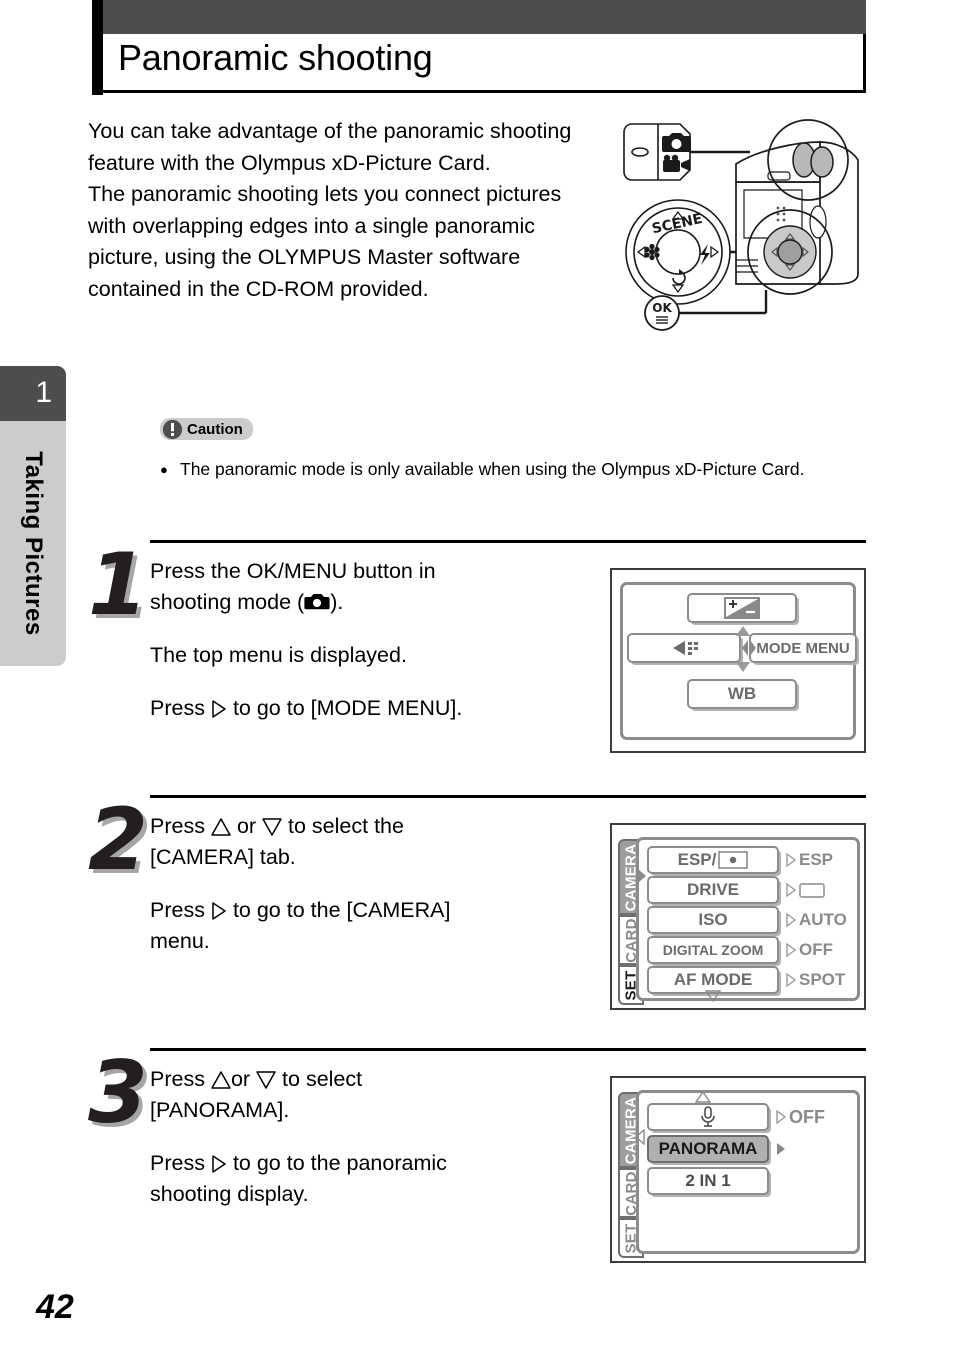 This screenshot has width=954, height=1357. I want to click on step-1-number: 1, so click(118, 585).